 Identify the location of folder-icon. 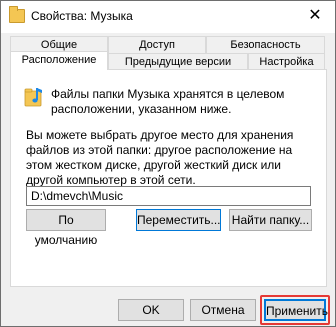
(17, 14).